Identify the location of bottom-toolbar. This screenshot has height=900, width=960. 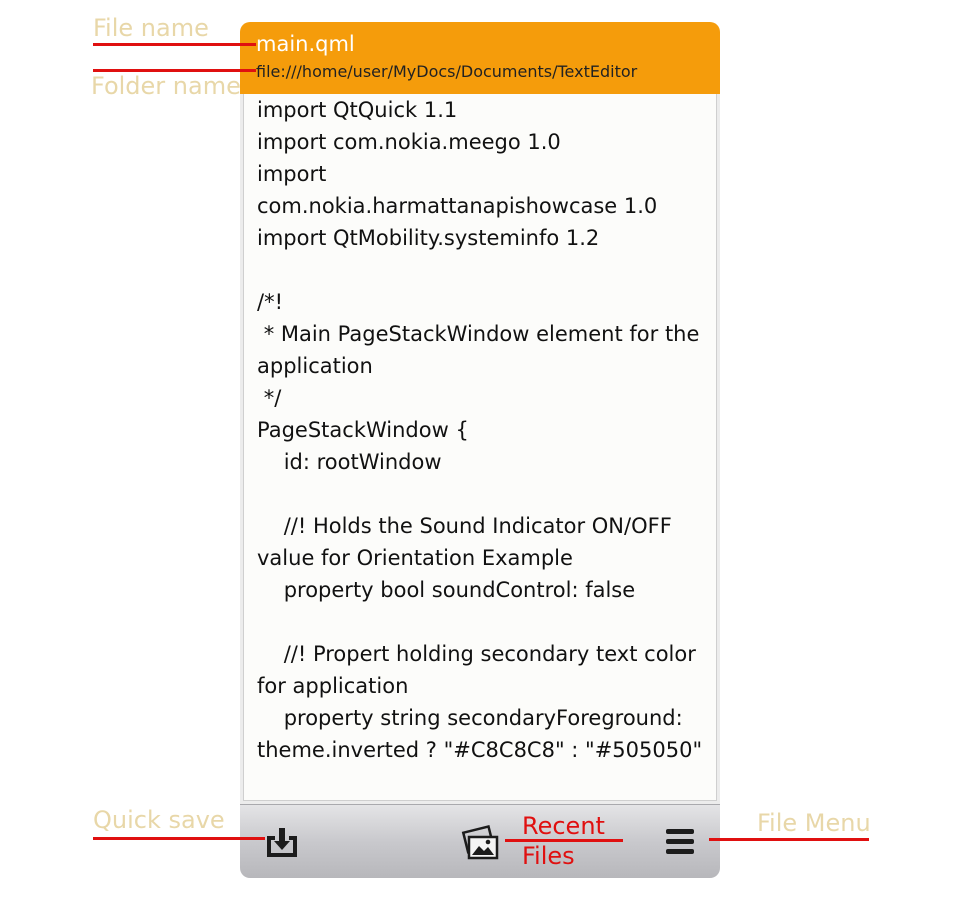
(480, 841).